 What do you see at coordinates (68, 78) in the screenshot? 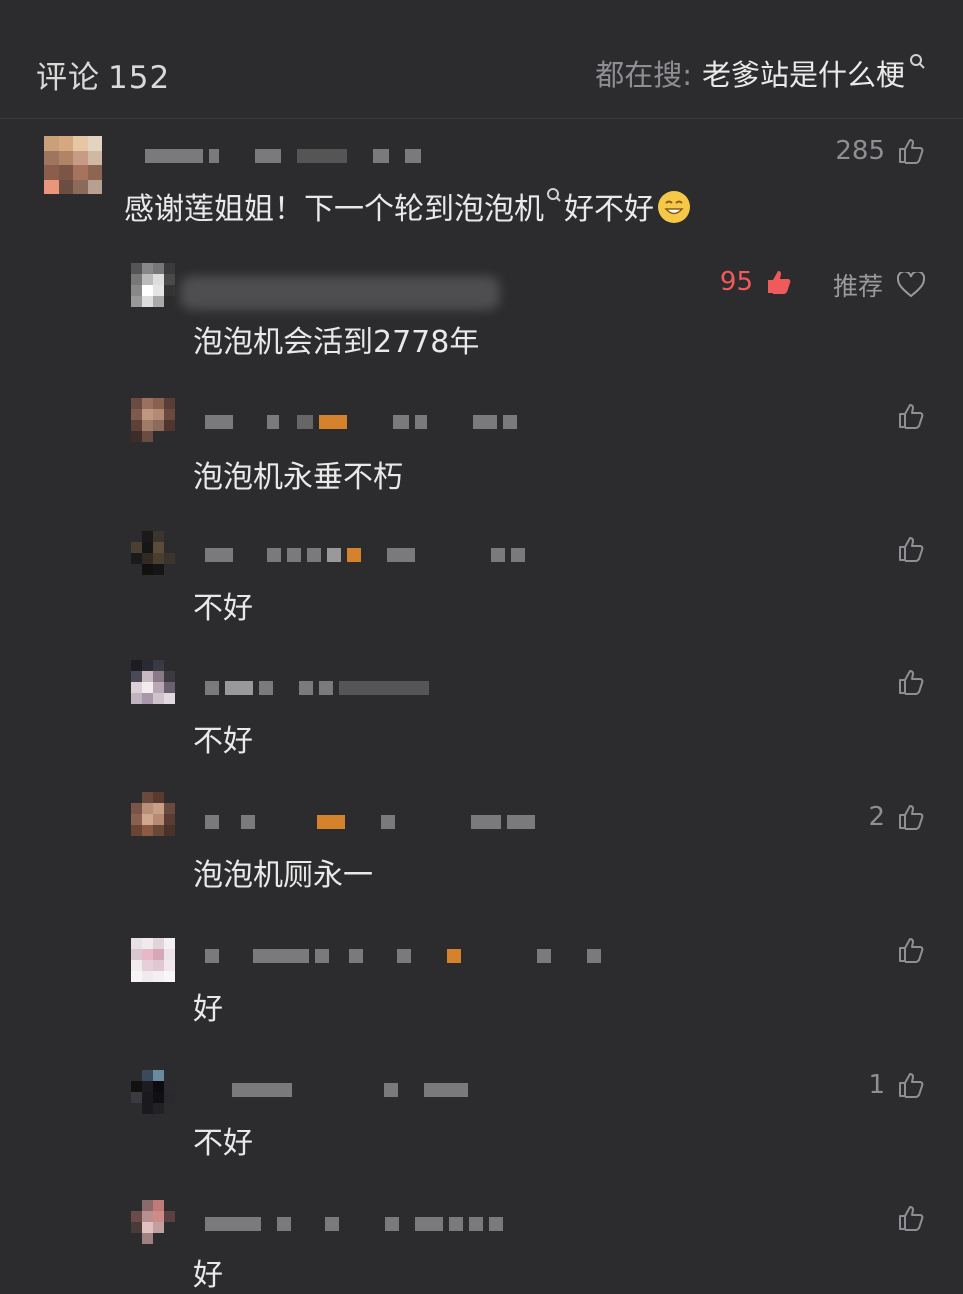
I see `comments-title-label: 评论` at bounding box center [68, 78].